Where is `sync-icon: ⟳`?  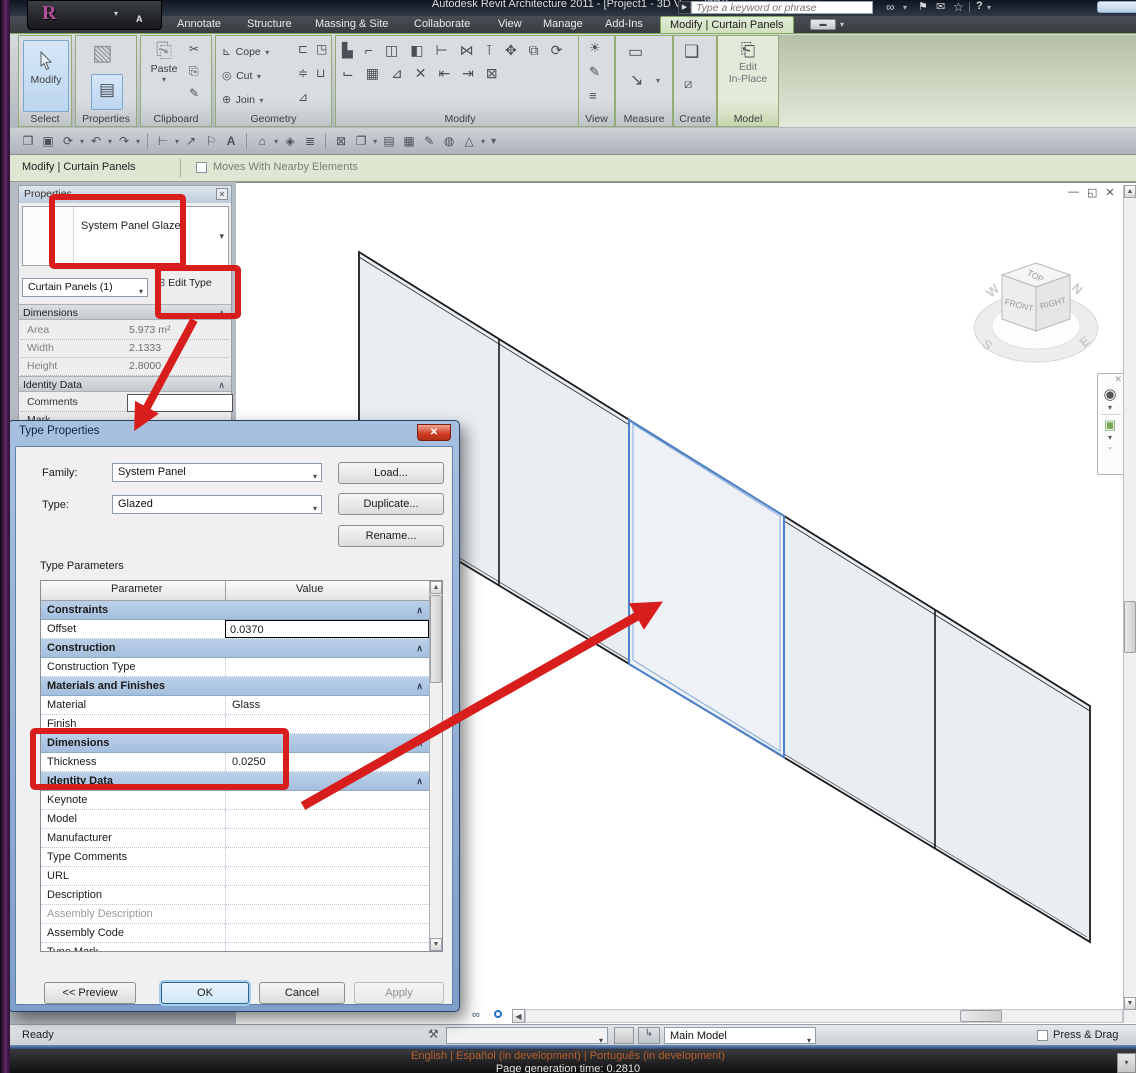
sync-icon: ⟳ is located at coordinates (68, 141).